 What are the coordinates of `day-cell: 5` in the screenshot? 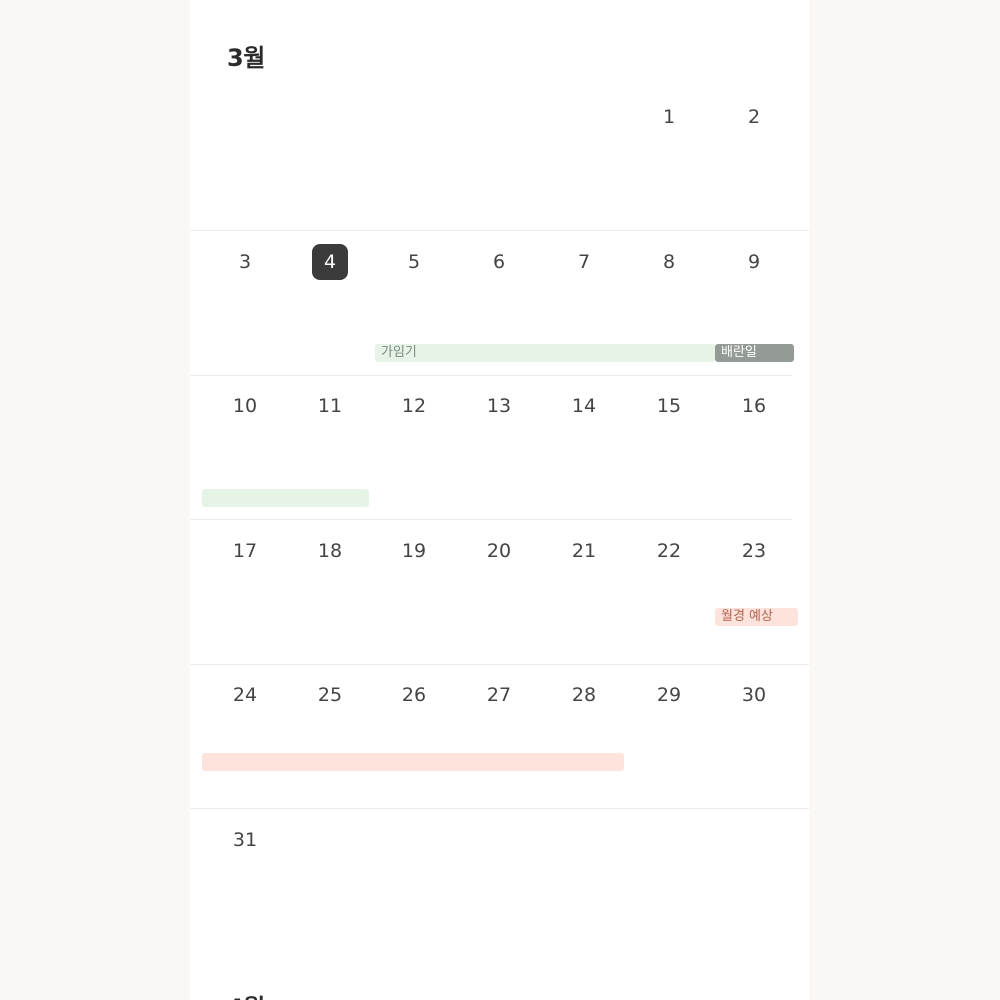 It's located at (414, 262).